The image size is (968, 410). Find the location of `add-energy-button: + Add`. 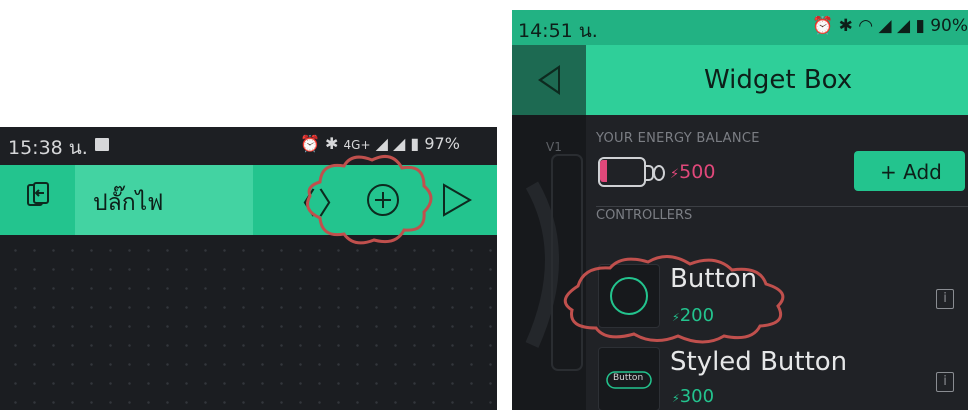

add-energy-button: + Add is located at coordinates (909, 171).